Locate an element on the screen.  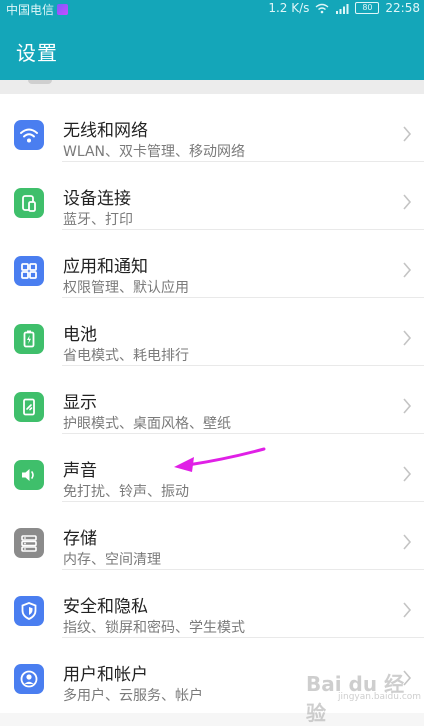
item-subtitle: 内存、空间清理 is located at coordinates (112, 560).